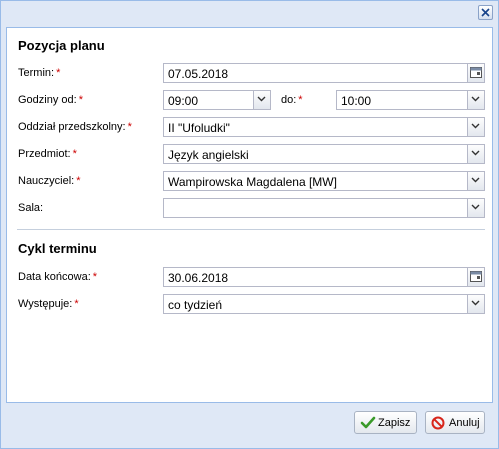 The width and height of the screenshot is (499, 449). Describe the element at coordinates (251, 229) in the screenshot. I see `section-divider` at that location.